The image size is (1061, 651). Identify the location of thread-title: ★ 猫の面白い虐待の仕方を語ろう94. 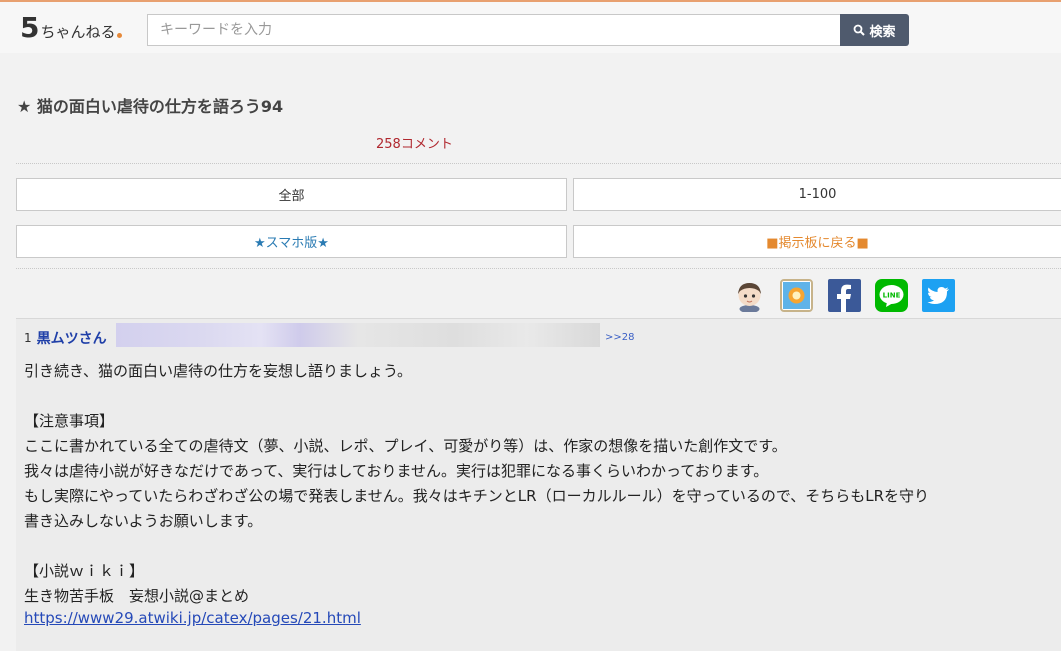
(150, 106).